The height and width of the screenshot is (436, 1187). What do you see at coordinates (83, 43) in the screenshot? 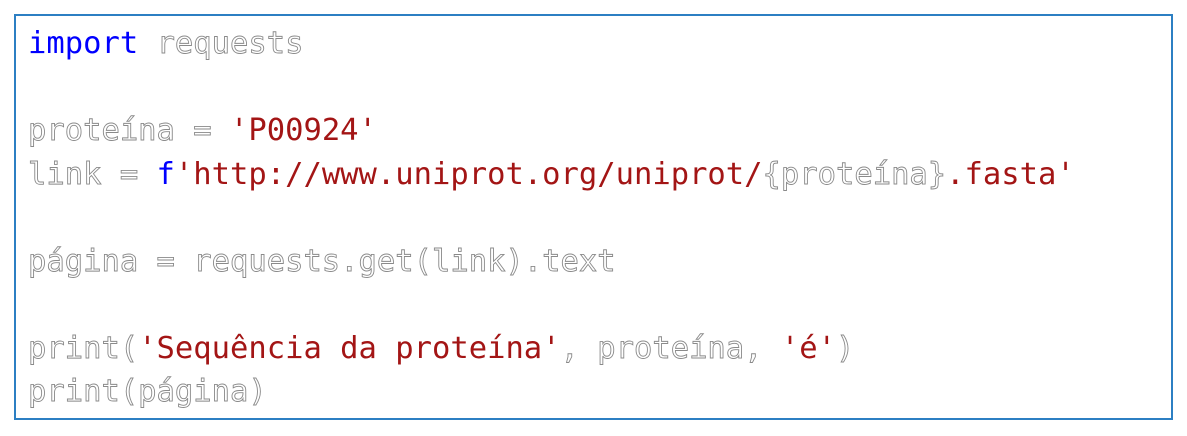
I see `keyword: import` at bounding box center [83, 43].